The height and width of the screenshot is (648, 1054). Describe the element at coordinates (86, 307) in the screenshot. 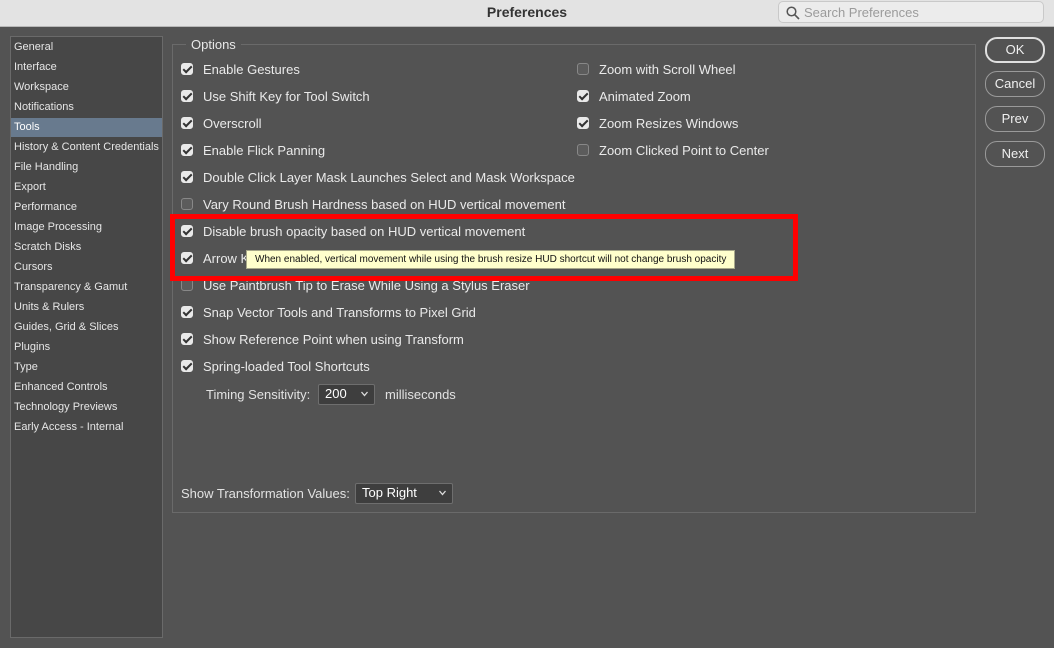

I see `sidebar-item-units-rulers: Units & Rulers` at that location.